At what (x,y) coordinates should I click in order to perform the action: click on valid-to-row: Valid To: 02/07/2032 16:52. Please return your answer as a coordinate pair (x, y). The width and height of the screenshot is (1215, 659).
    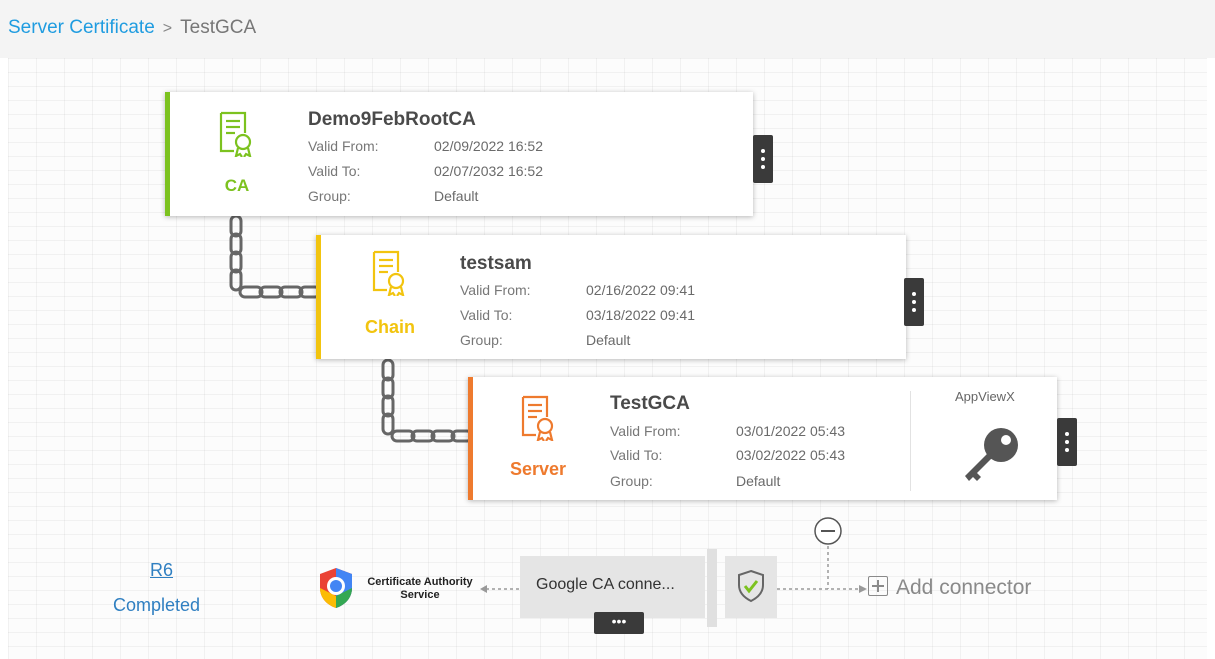
    Looking at the image, I should click on (425, 171).